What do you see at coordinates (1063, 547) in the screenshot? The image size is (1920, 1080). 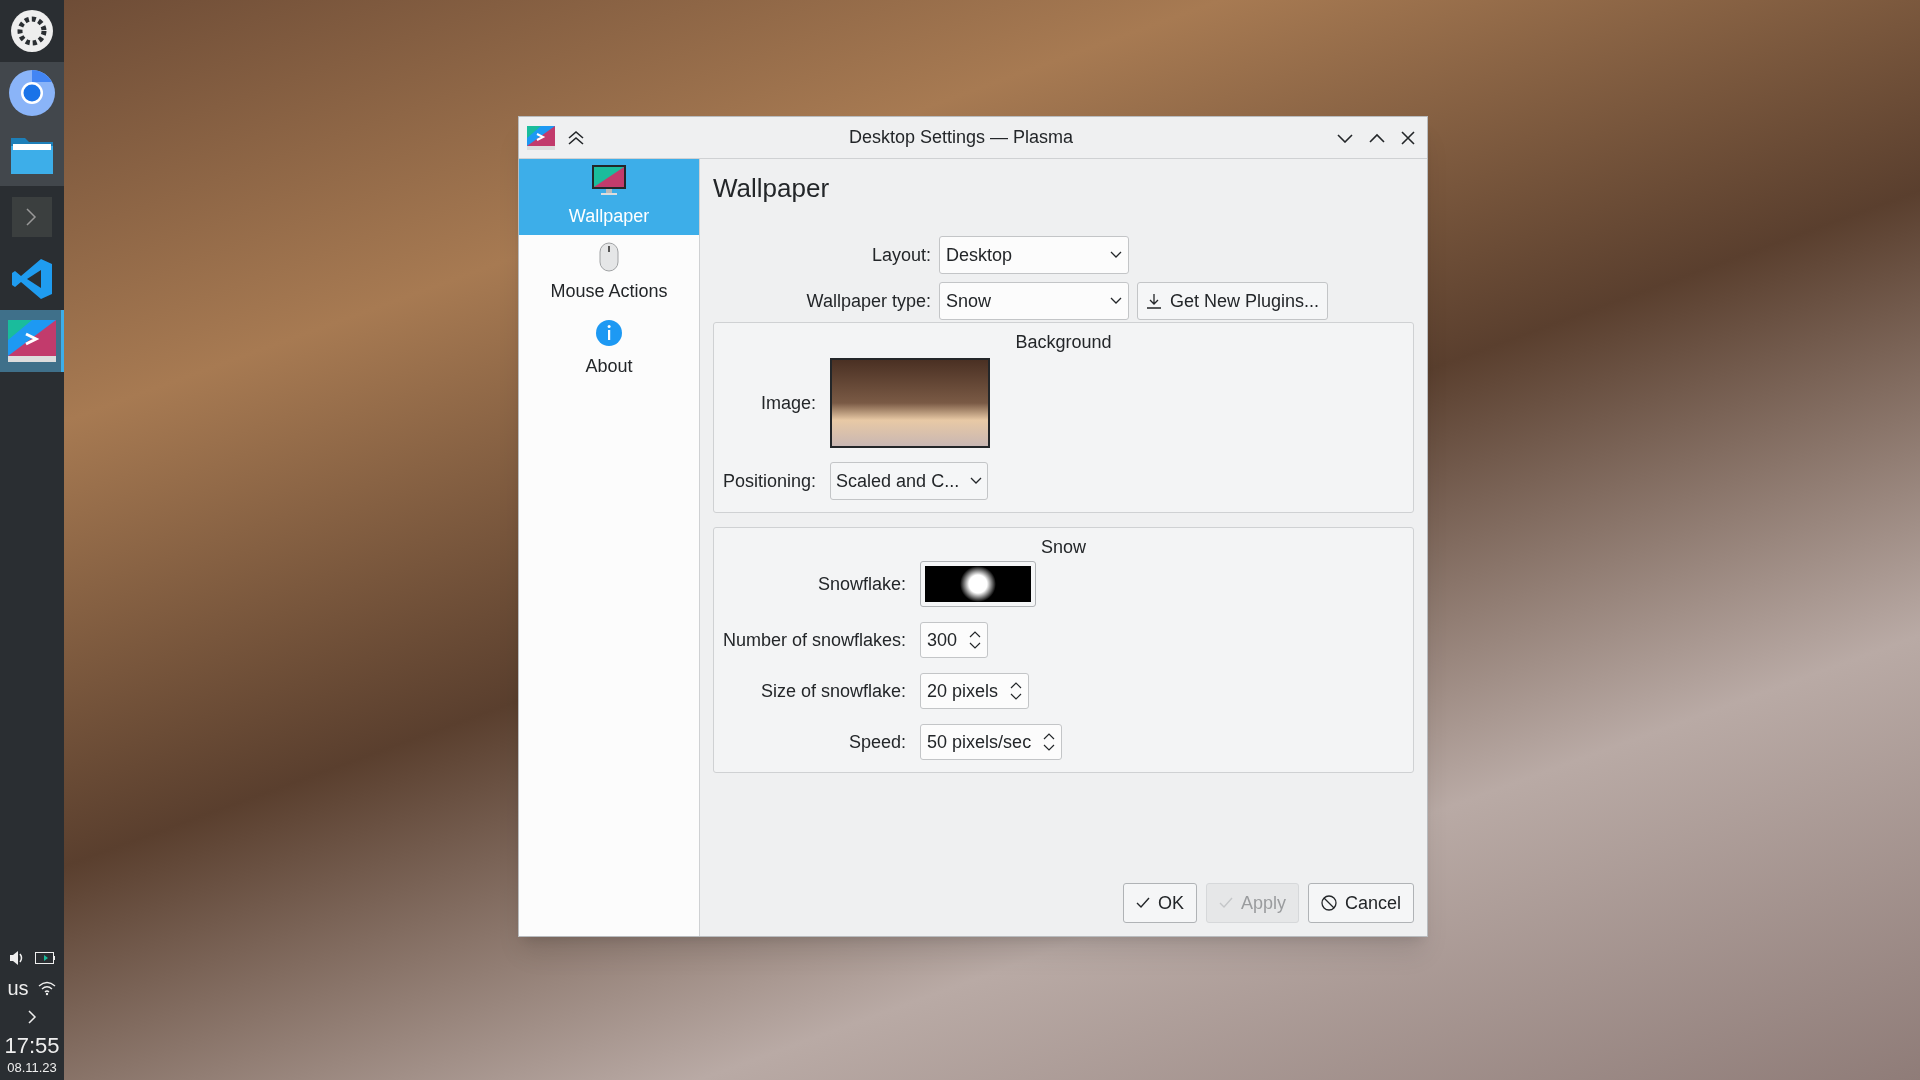 I see `group-title: Snow` at bounding box center [1063, 547].